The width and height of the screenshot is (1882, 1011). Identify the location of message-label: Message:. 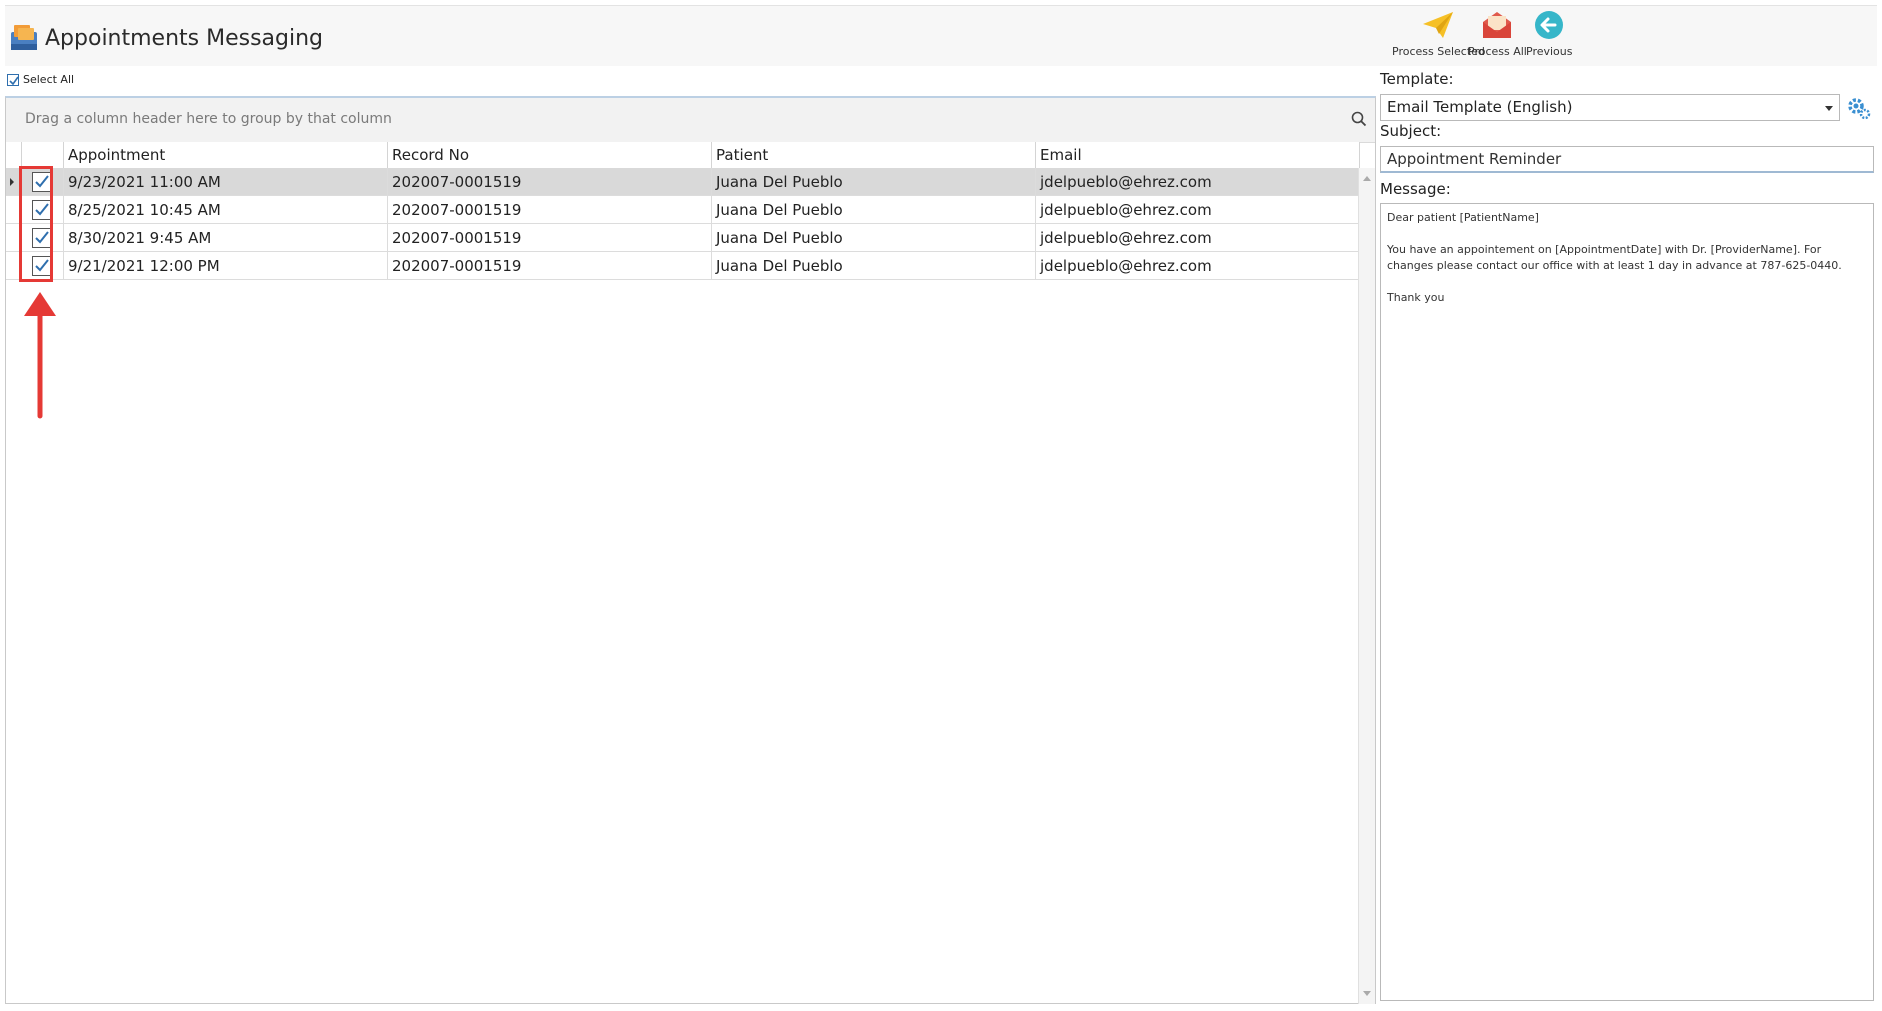
(1415, 189).